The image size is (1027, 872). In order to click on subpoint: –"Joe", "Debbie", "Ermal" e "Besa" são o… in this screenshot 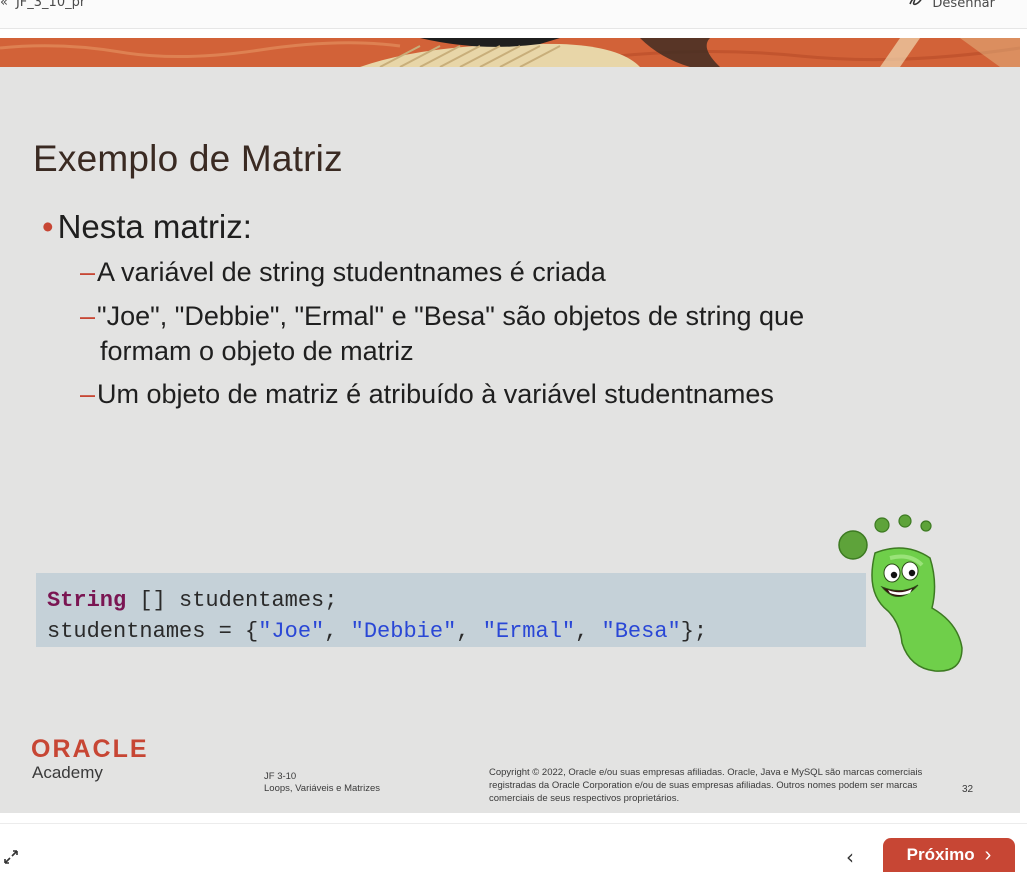, I will do `click(442, 334)`.